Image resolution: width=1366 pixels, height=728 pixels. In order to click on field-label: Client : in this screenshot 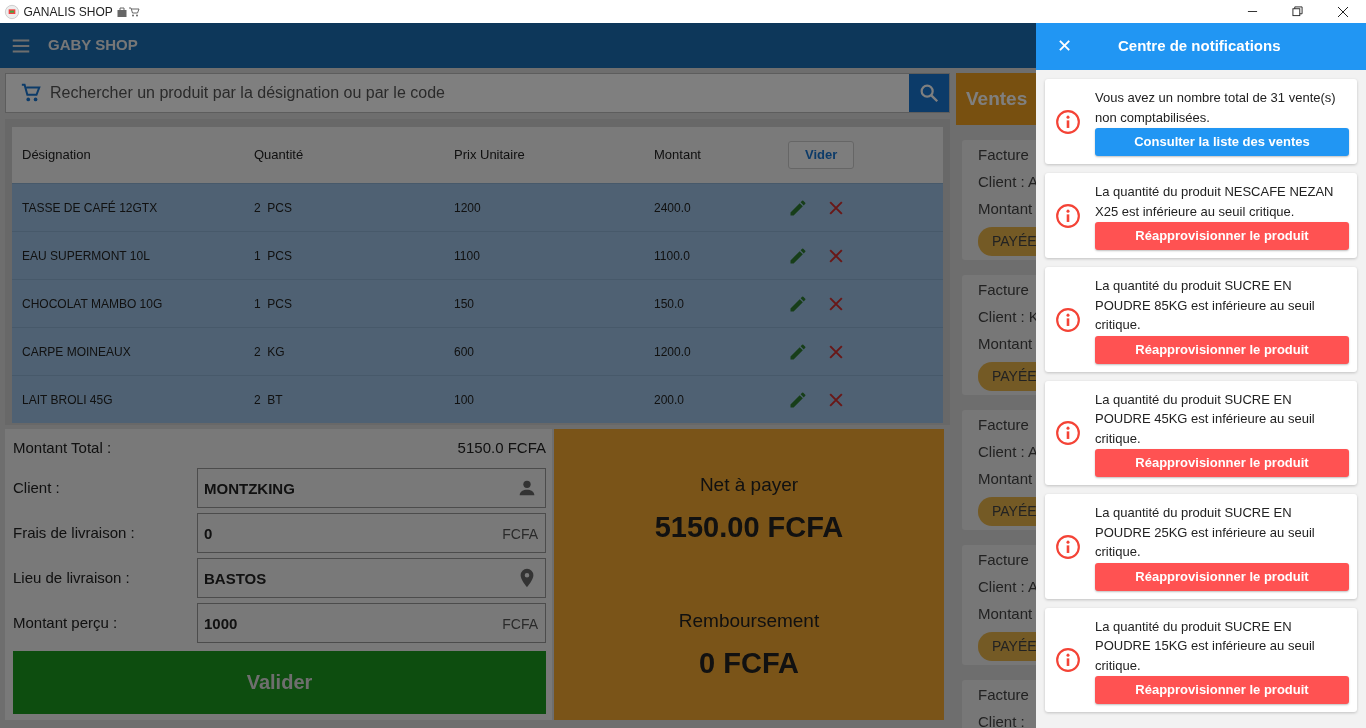, I will do `click(37, 487)`.